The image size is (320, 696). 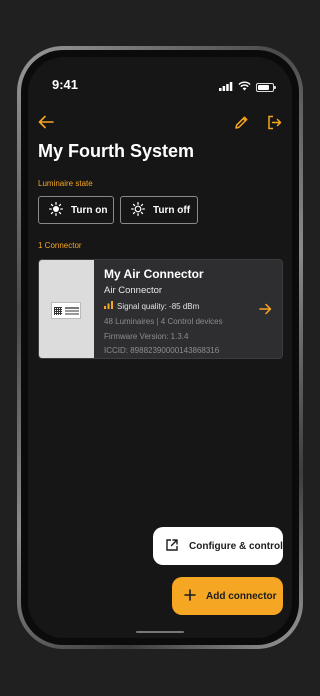 What do you see at coordinates (241, 596) in the screenshot?
I see `add-connector-label: Add connector` at bounding box center [241, 596].